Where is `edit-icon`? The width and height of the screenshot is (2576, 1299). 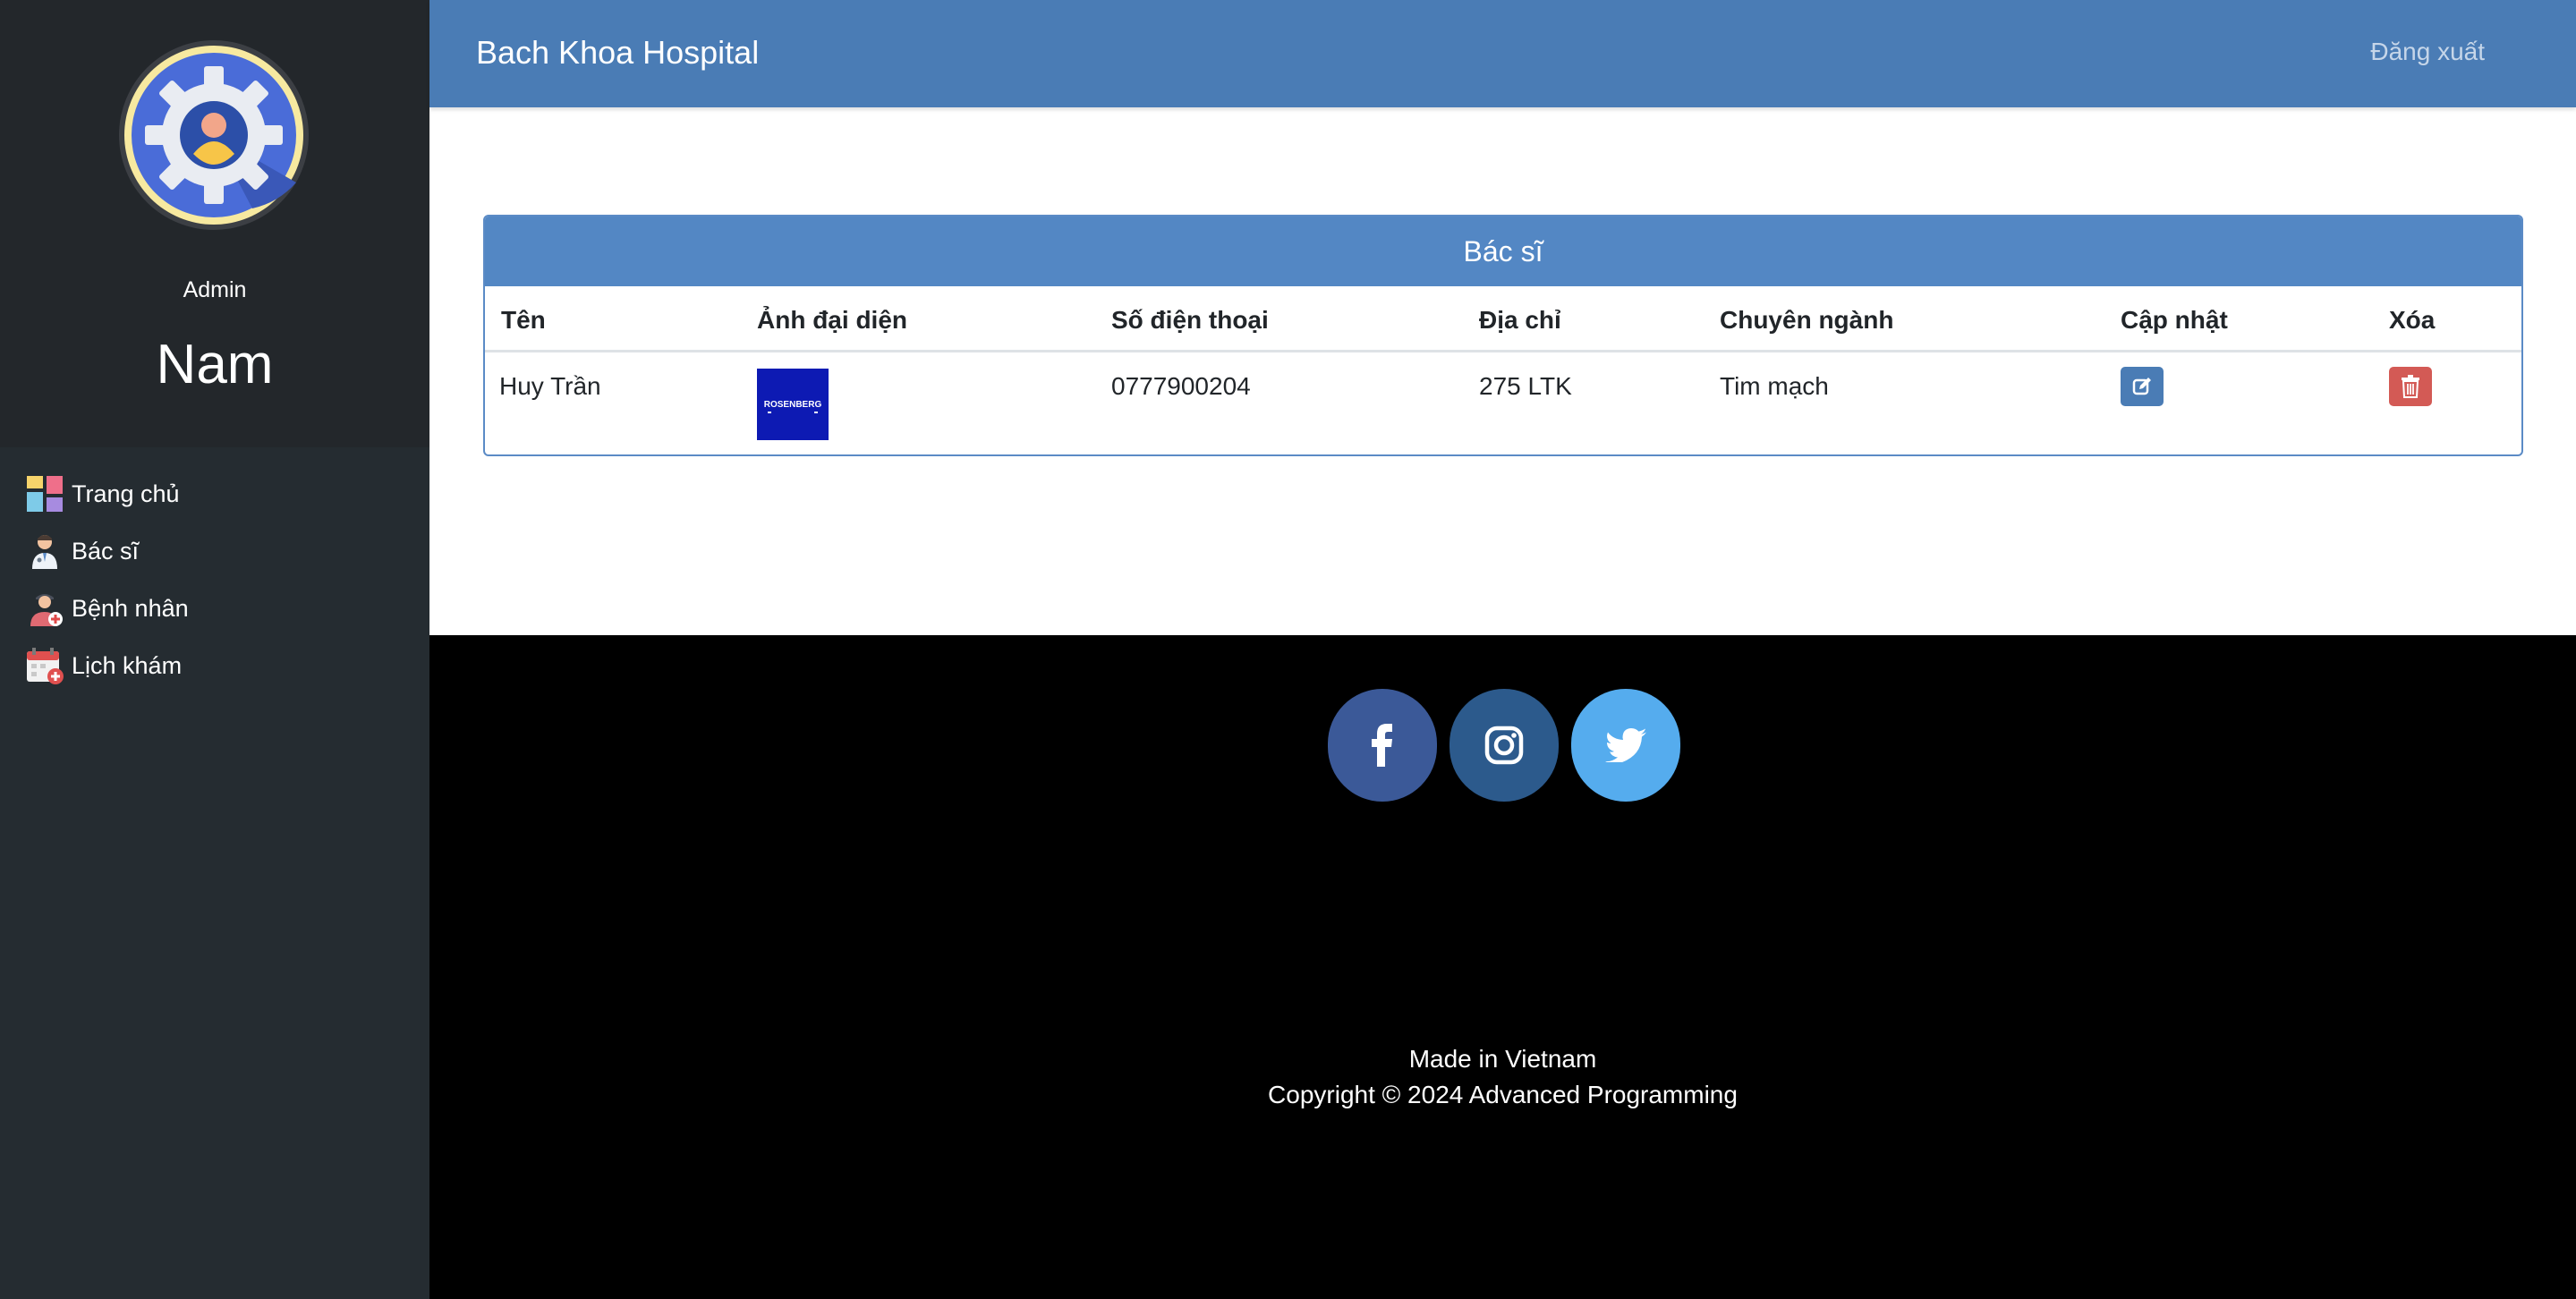
edit-icon is located at coordinates (2141, 386).